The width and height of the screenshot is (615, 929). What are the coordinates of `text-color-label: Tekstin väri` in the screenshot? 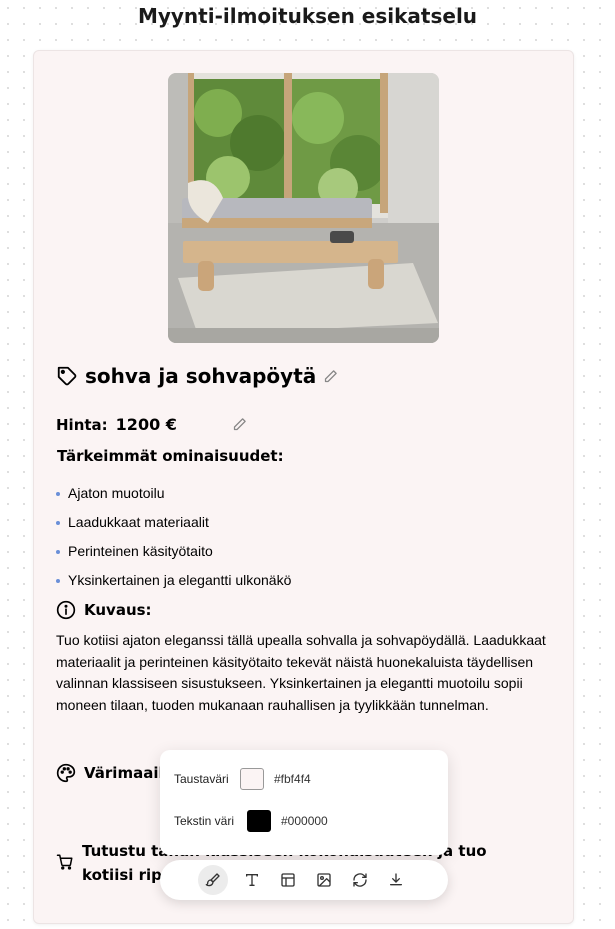 It's located at (204, 821).